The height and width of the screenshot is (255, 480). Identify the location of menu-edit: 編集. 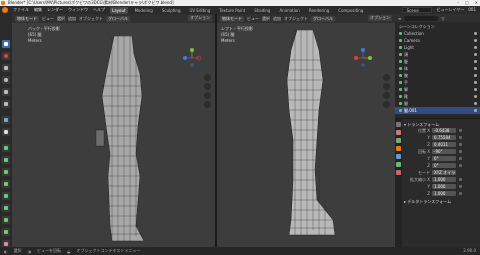
(38, 10).